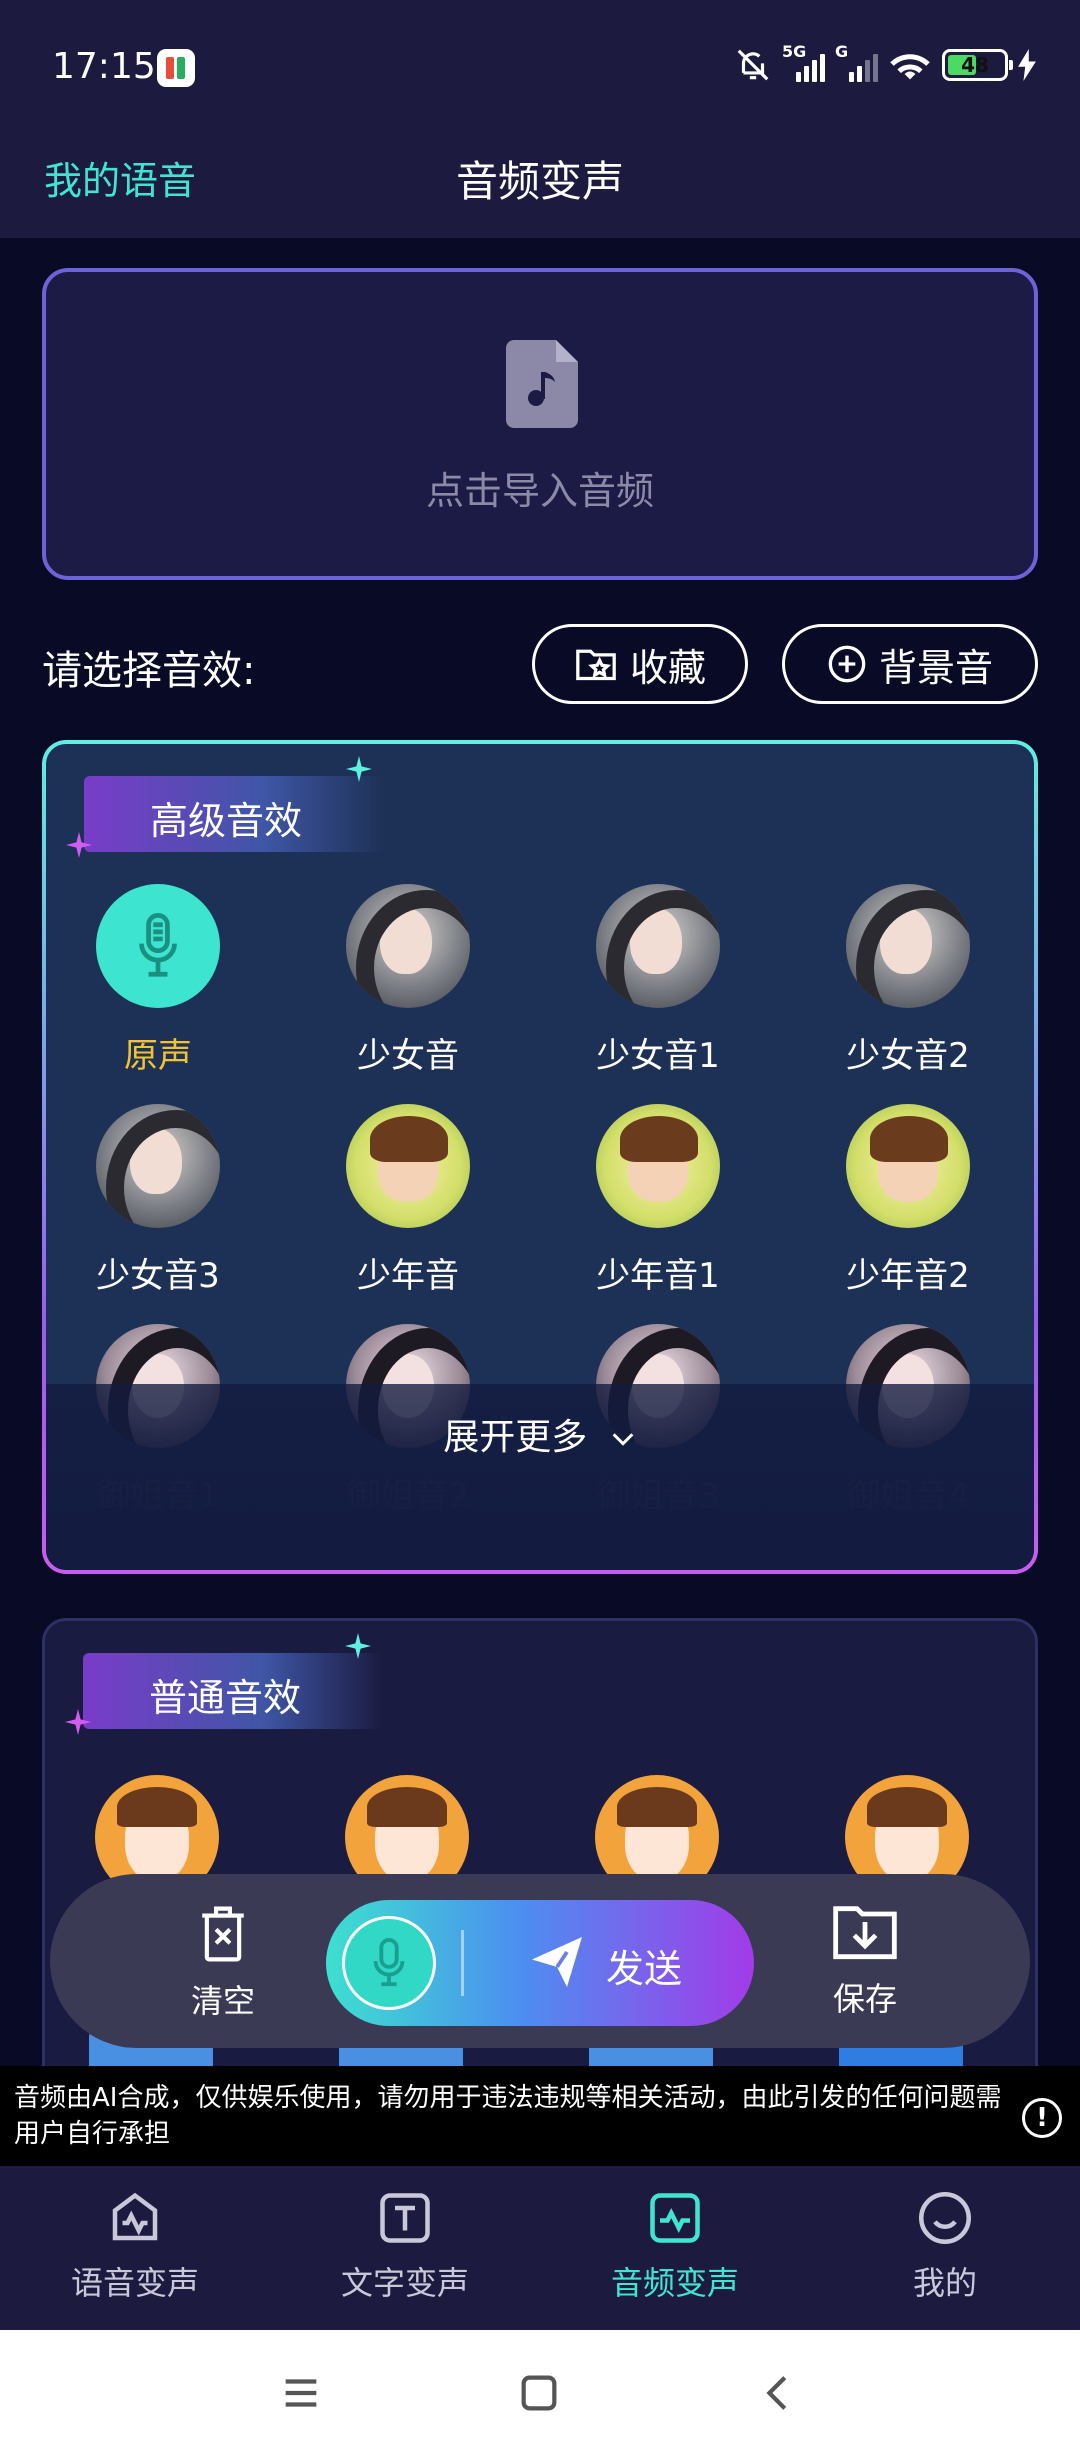  Describe the element at coordinates (667, 667) in the screenshot. I see `favorites-label: 收藏` at that location.